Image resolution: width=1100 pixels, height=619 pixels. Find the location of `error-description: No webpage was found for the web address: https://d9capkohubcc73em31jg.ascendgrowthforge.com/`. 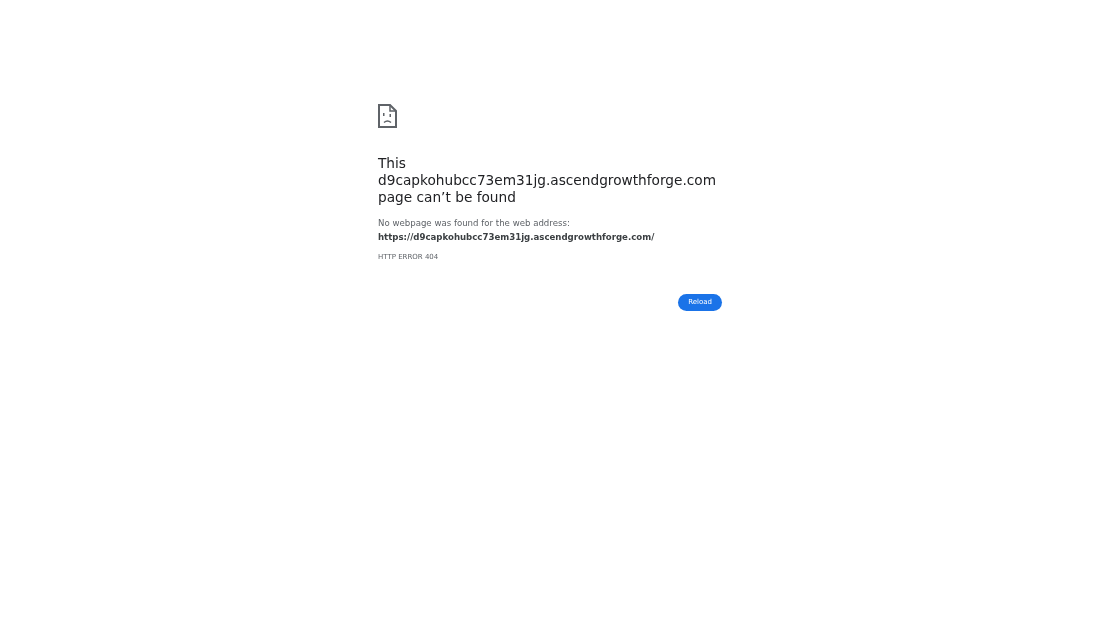

error-description: No webpage was found for the web address: https://d9capkohubcc73em31jg.ascendgrowthforge.com/ is located at coordinates (517, 230).